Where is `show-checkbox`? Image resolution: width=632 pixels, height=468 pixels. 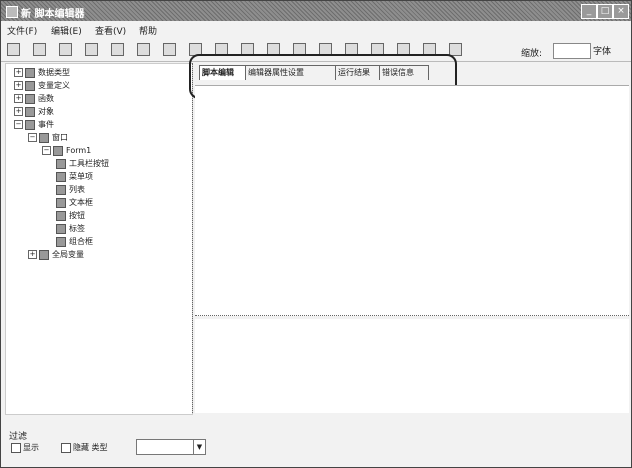 show-checkbox is located at coordinates (16, 448).